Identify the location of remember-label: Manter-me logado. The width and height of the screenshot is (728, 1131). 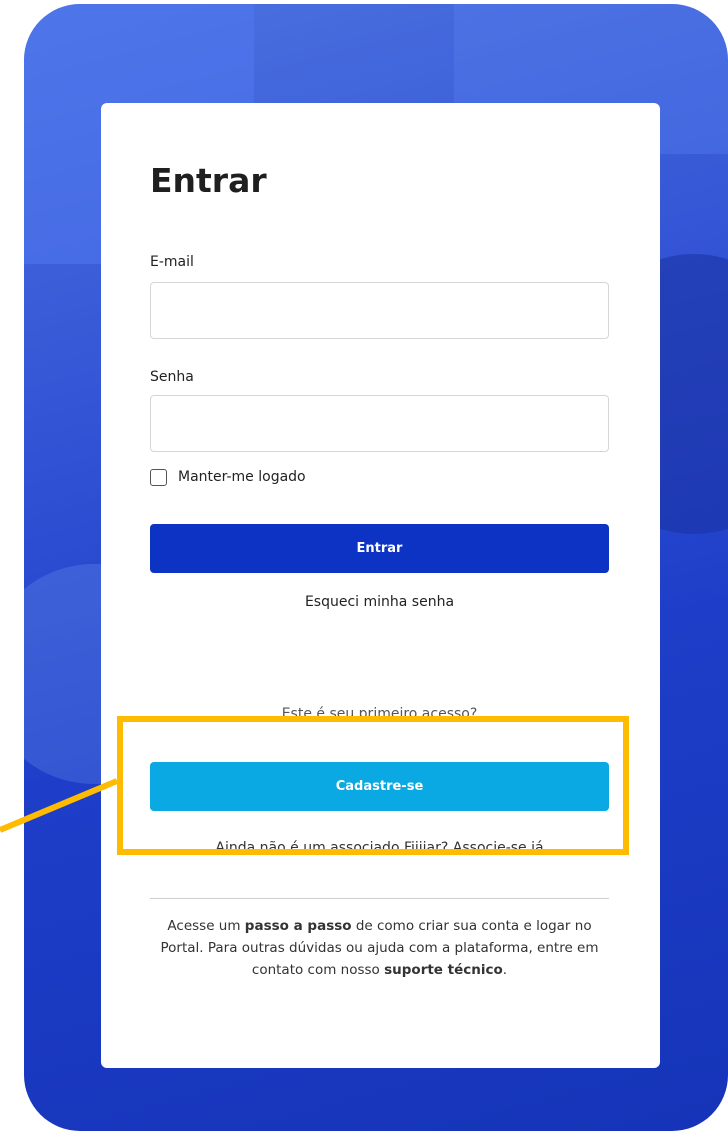
(242, 477).